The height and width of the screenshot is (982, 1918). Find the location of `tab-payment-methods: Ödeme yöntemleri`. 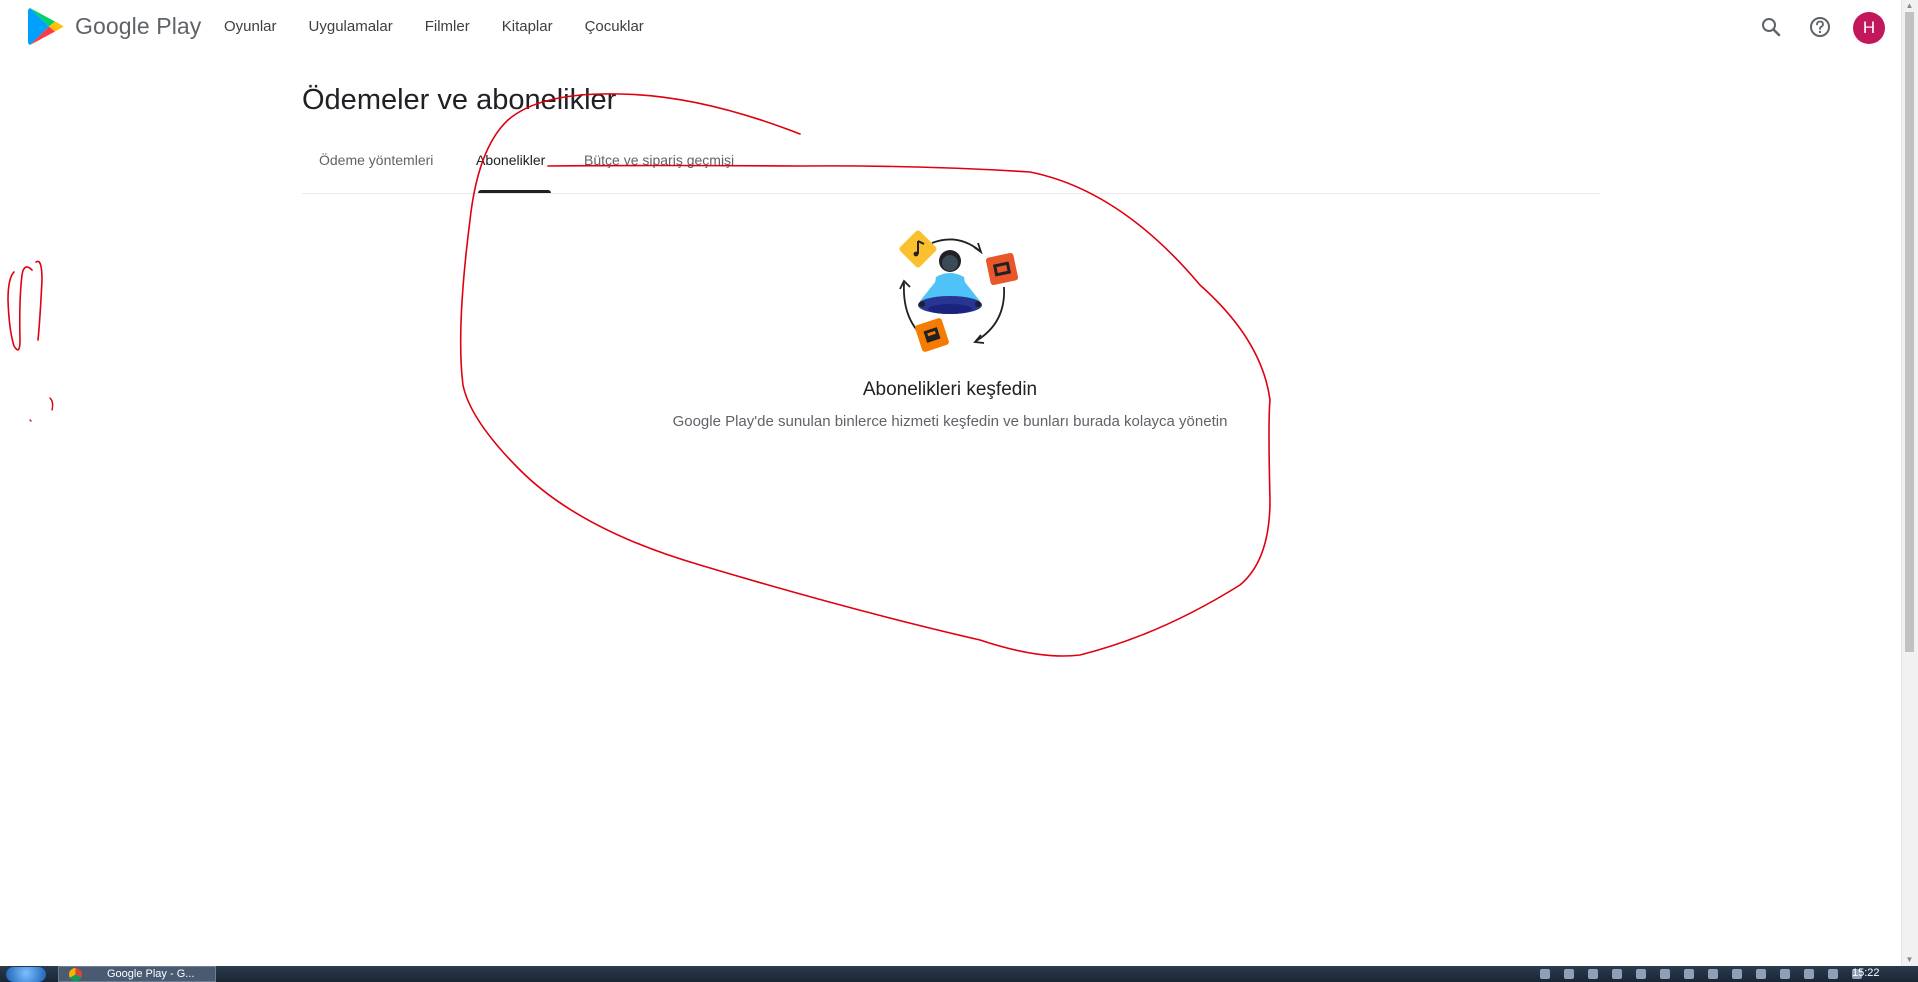

tab-payment-methods: Ödeme yöntemleri is located at coordinates (376, 160).